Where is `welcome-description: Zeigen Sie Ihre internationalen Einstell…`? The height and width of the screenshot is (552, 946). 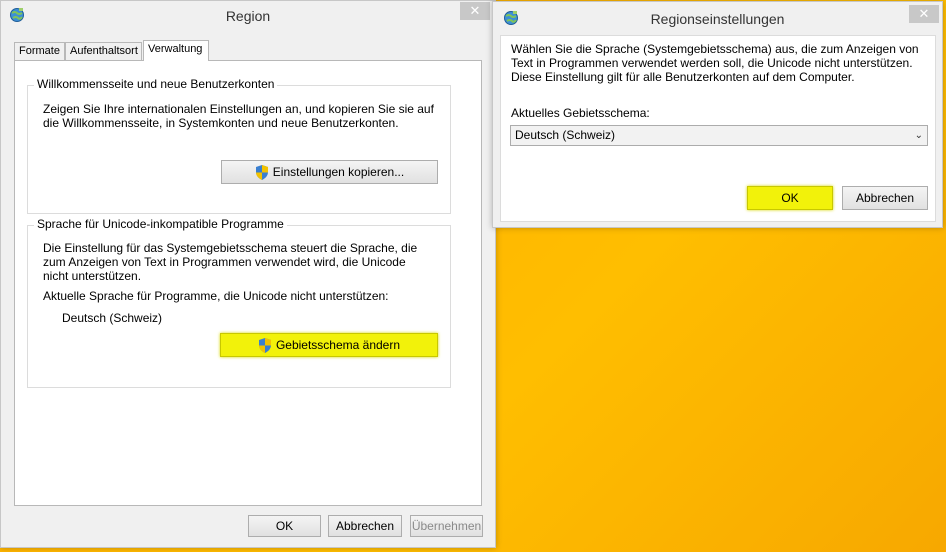 welcome-description: Zeigen Sie Ihre internationalen Einstell… is located at coordinates (238, 116).